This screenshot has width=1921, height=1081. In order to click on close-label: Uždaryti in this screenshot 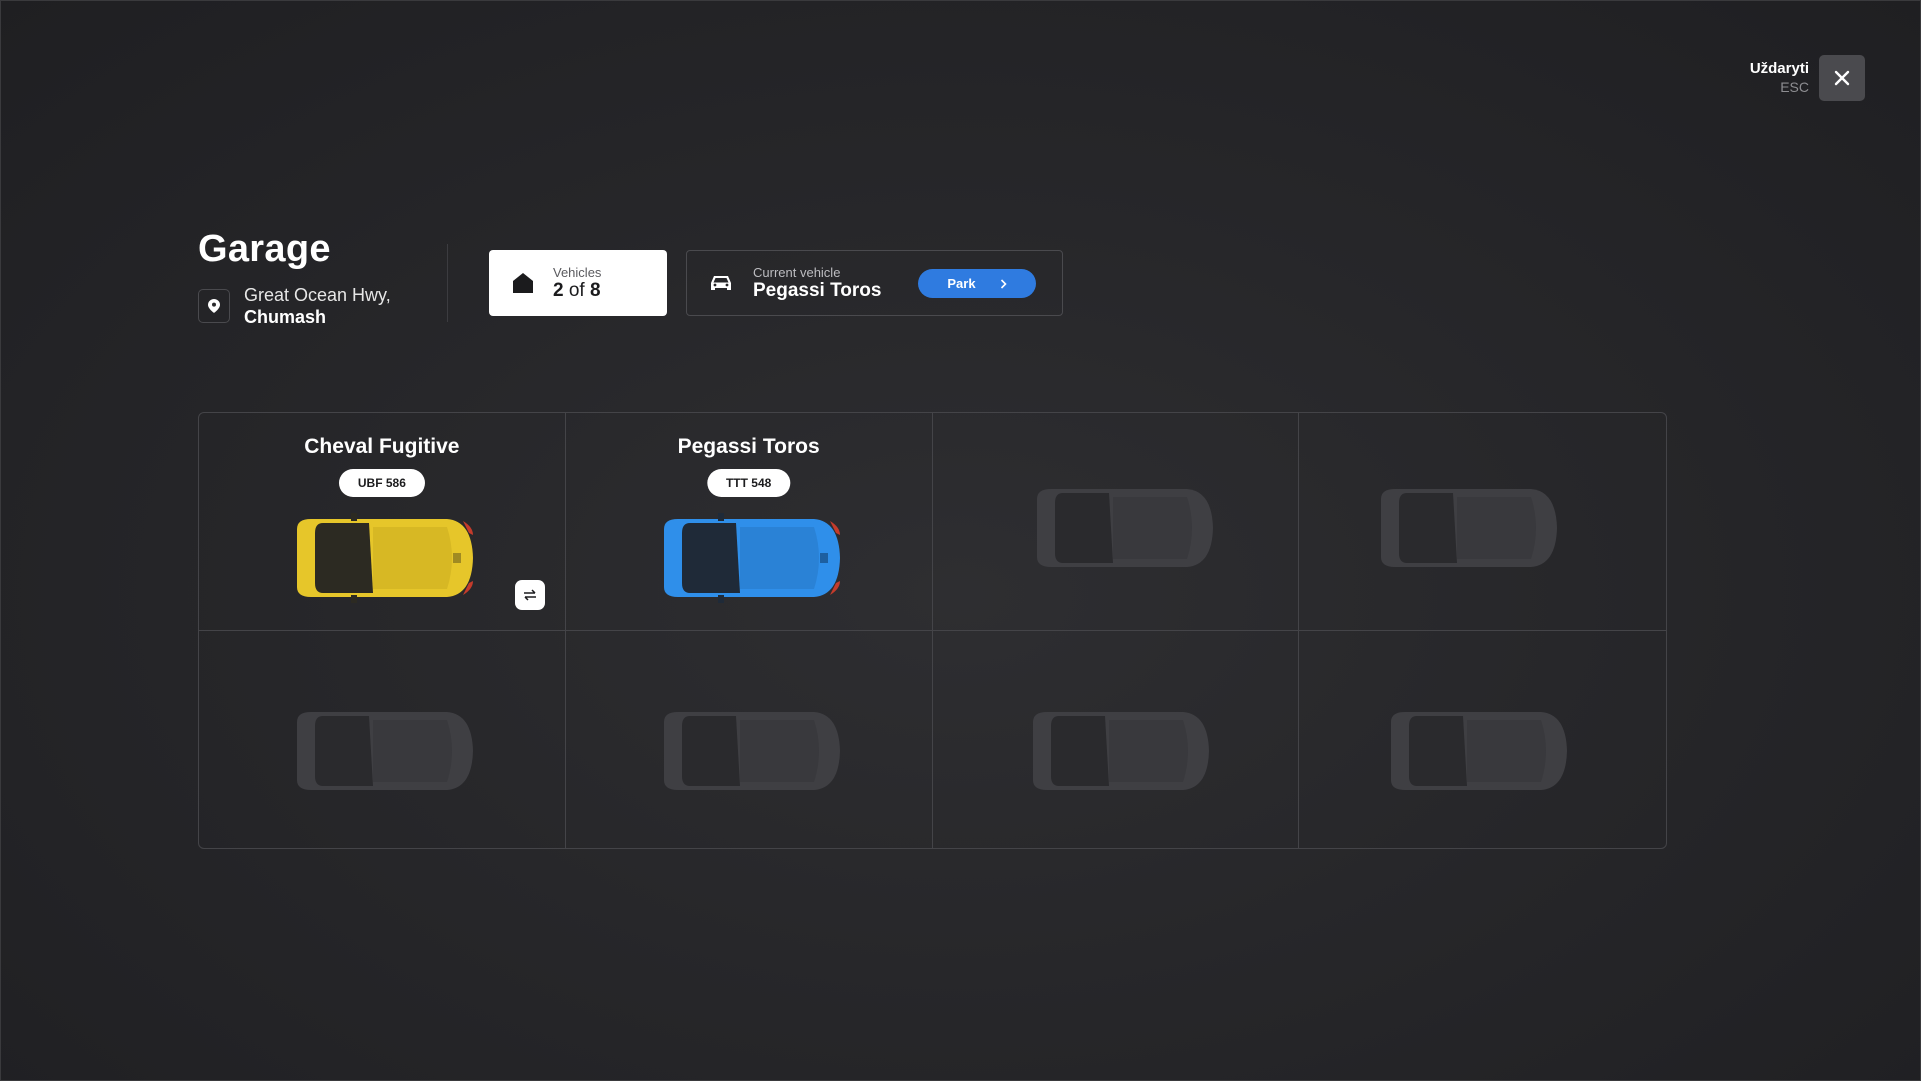, I will do `click(1779, 68)`.